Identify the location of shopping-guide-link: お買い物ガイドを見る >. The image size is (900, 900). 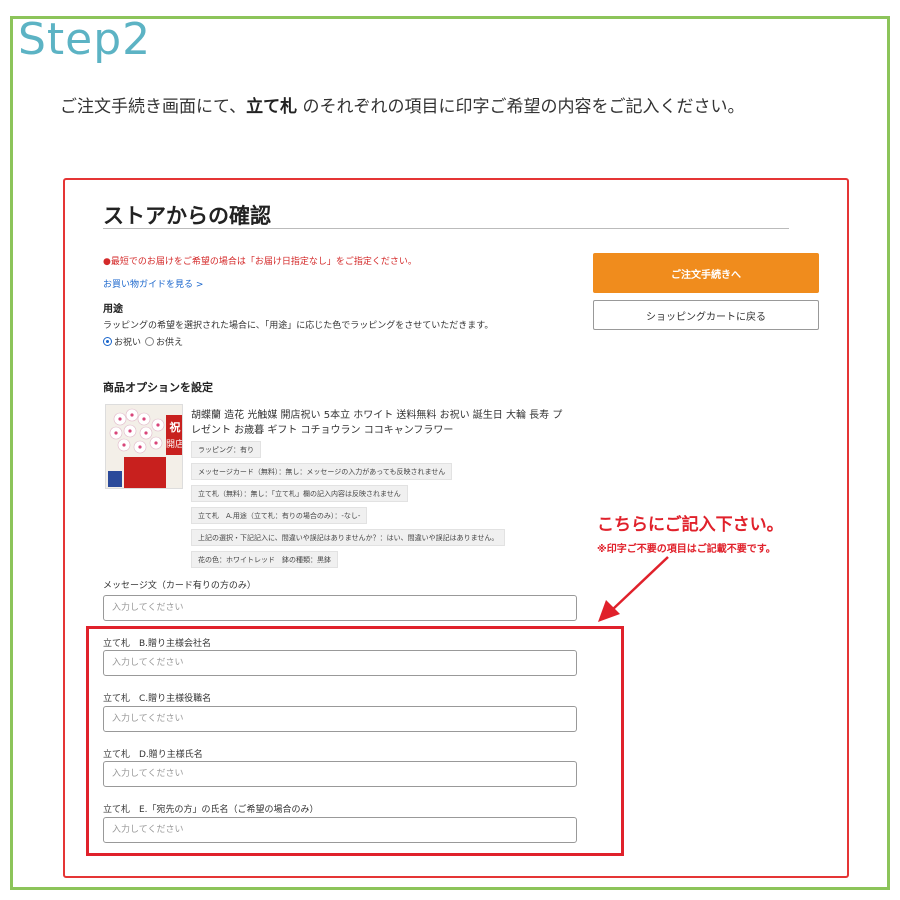
(153, 283).